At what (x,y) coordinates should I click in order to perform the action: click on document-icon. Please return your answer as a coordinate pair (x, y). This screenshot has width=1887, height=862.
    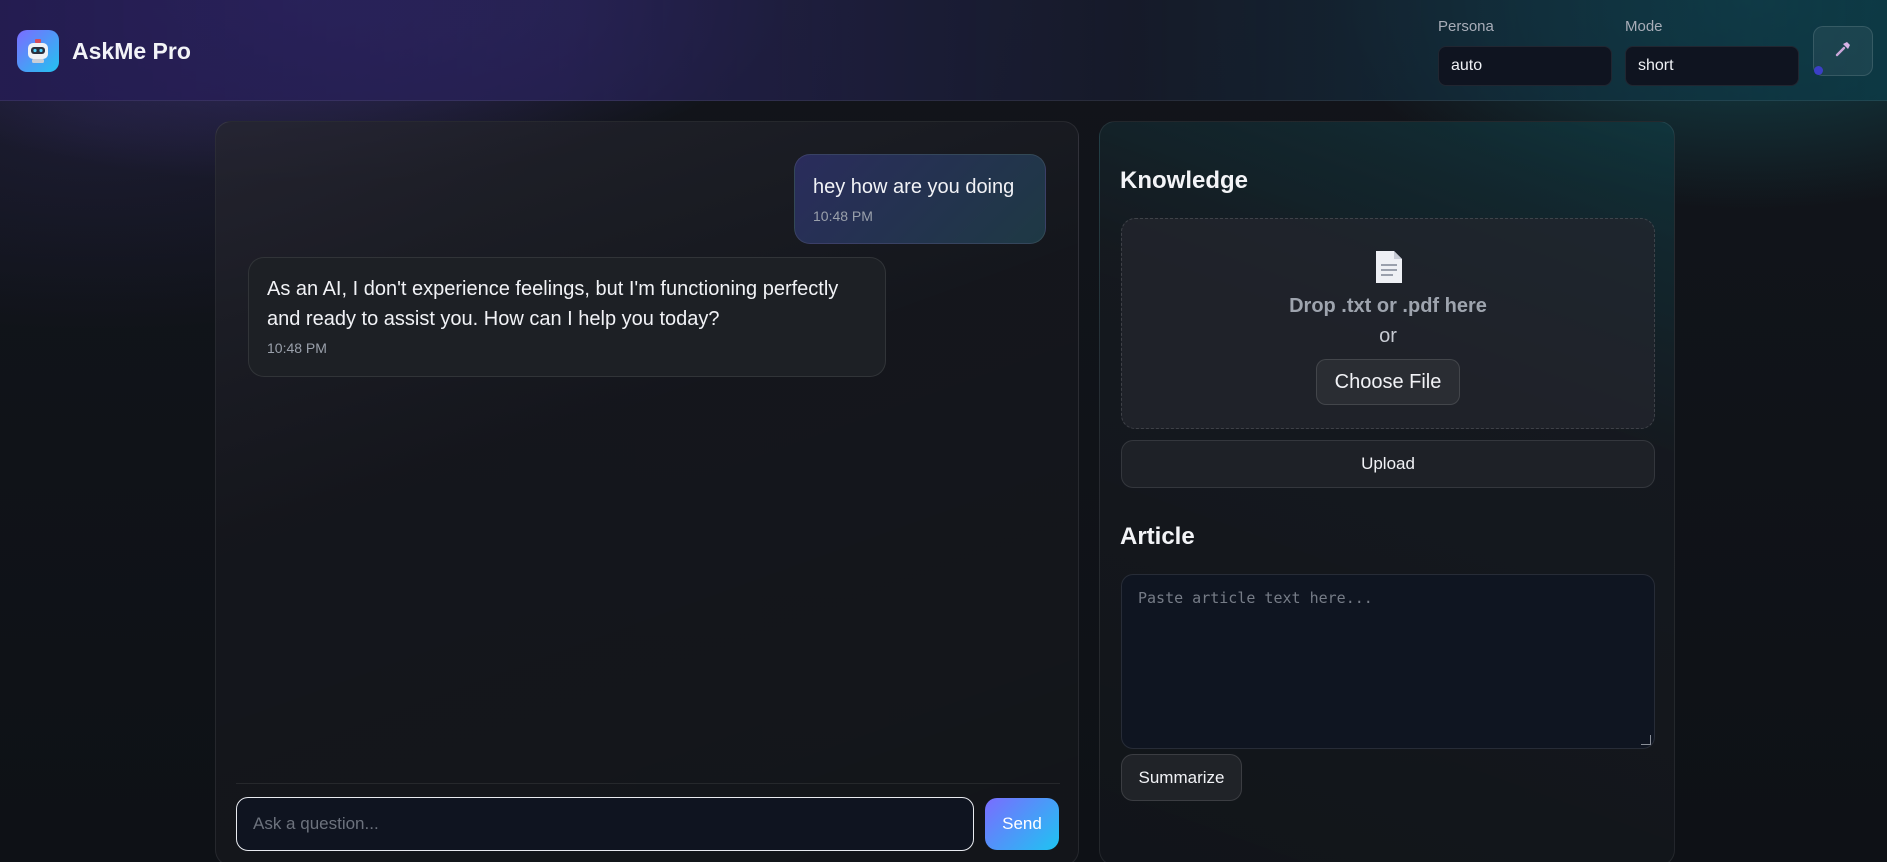
    Looking at the image, I should click on (1389, 269).